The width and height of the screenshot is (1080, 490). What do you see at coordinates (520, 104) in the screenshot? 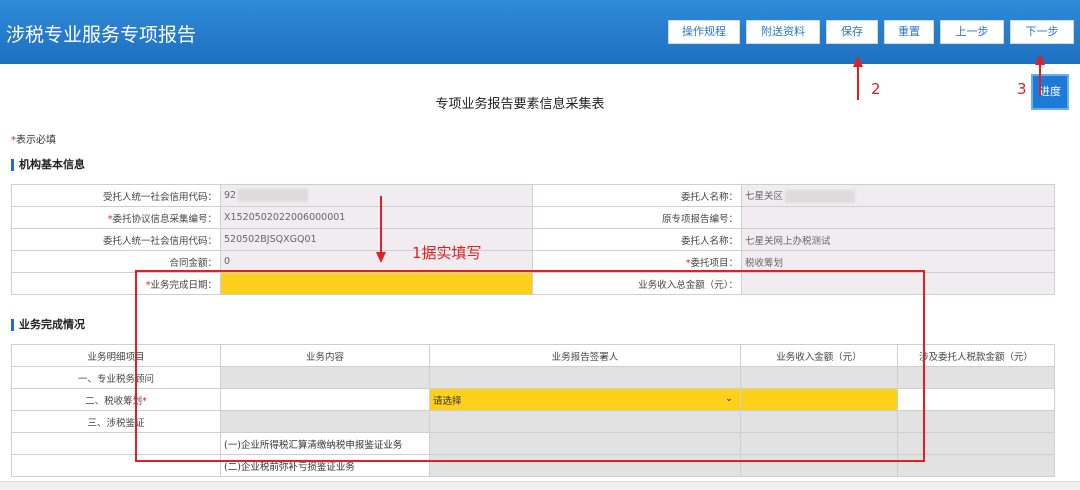
I see `page-title: 专项业务报告要素信息采集表` at bounding box center [520, 104].